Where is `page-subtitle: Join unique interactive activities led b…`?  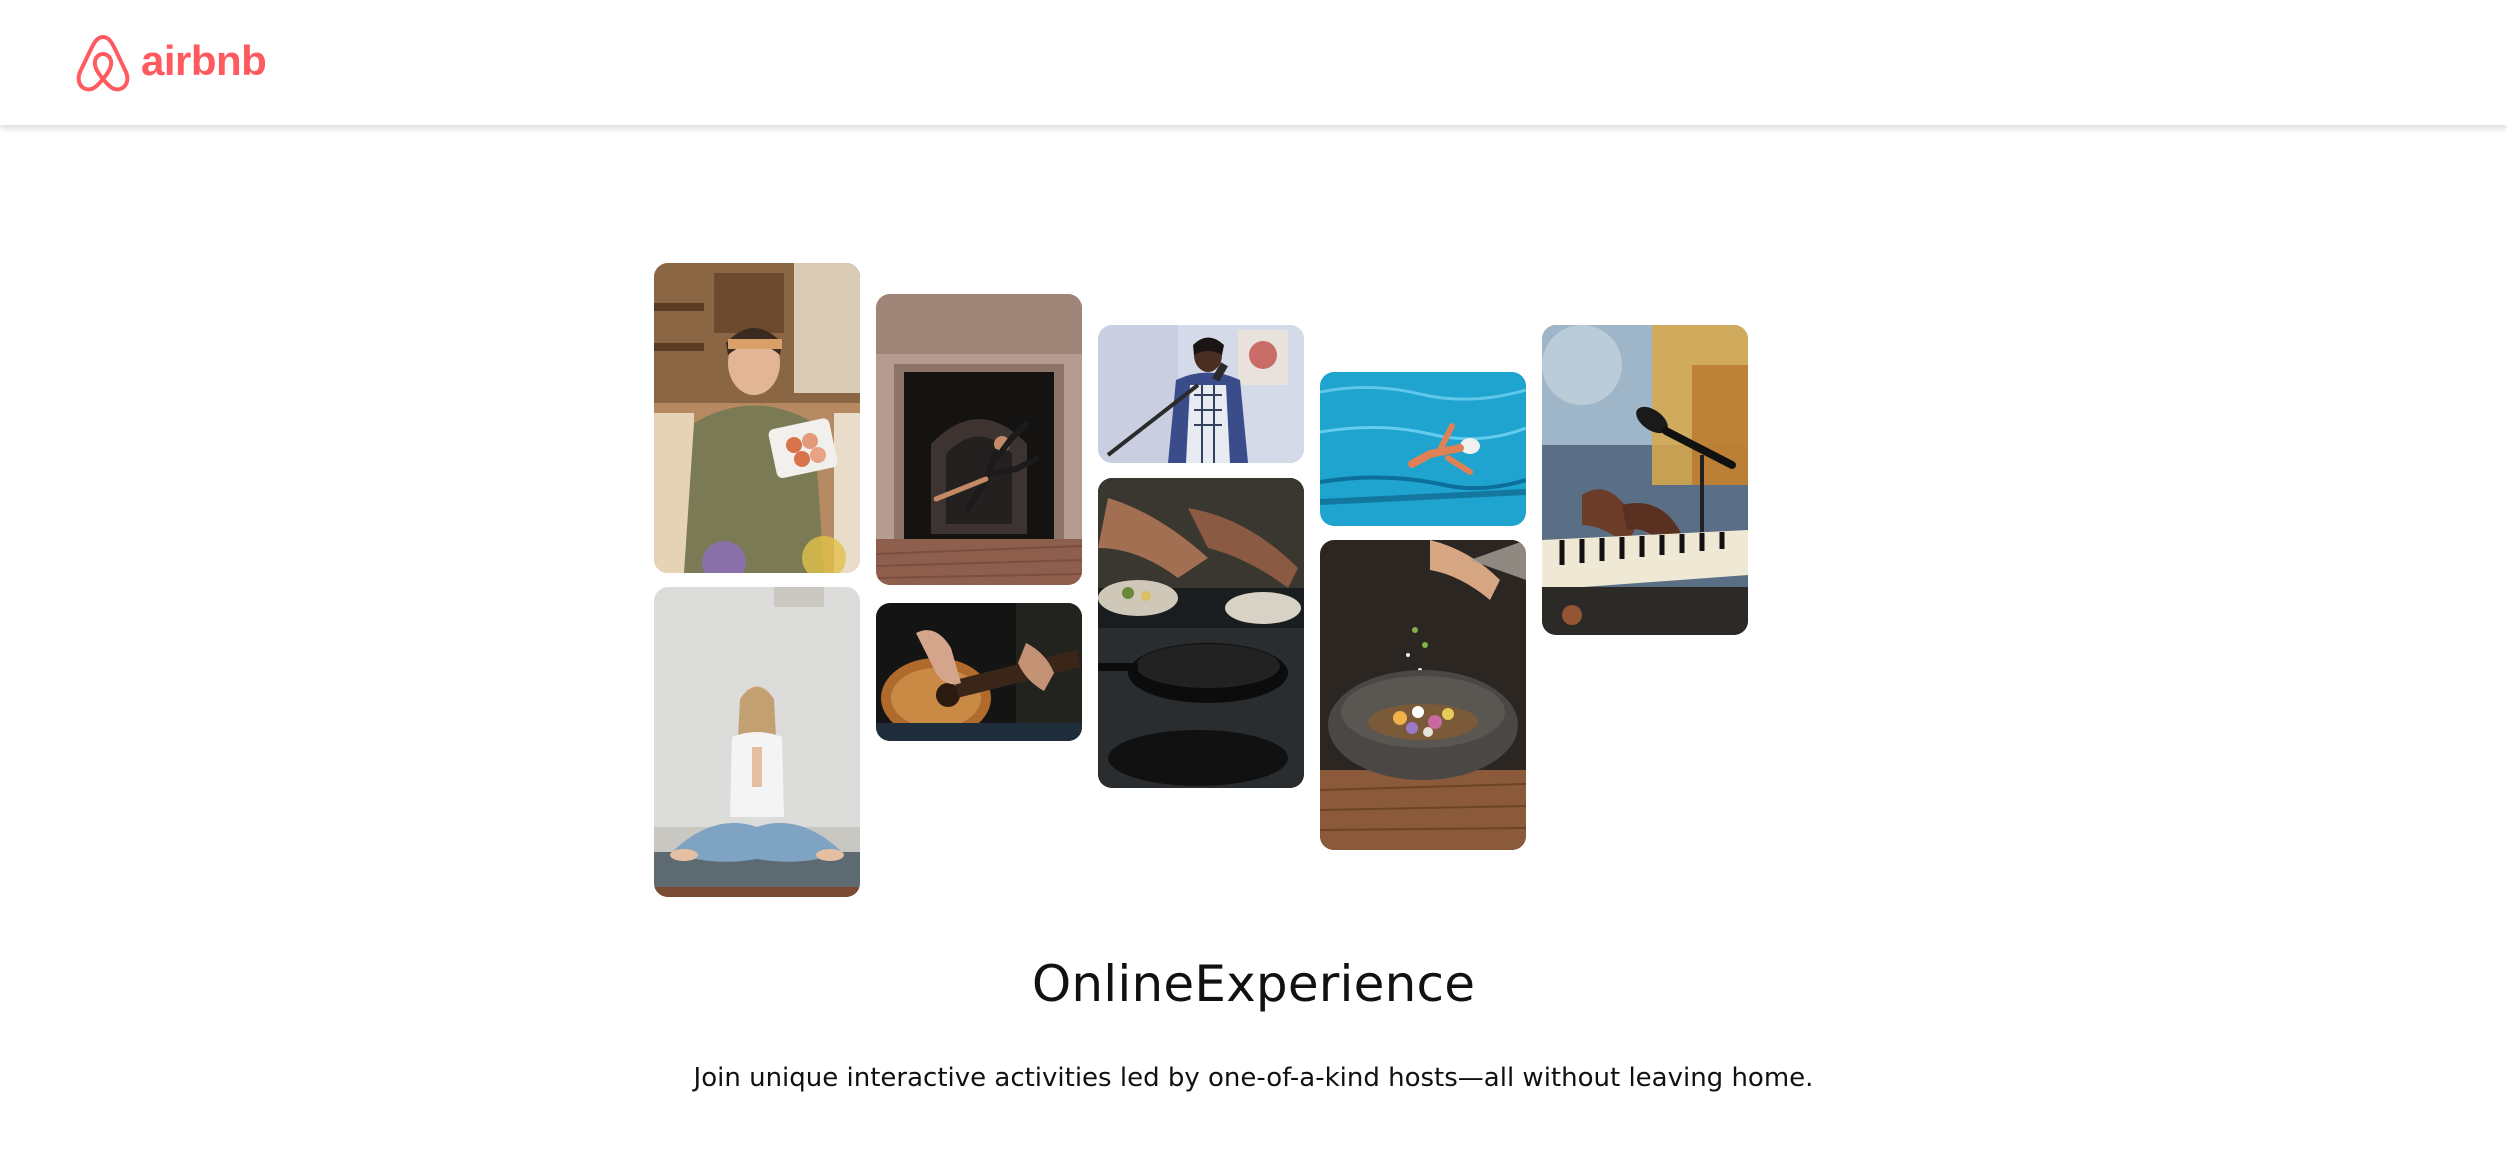
page-subtitle: Join unique interactive activities led b… is located at coordinates (1253, 1078).